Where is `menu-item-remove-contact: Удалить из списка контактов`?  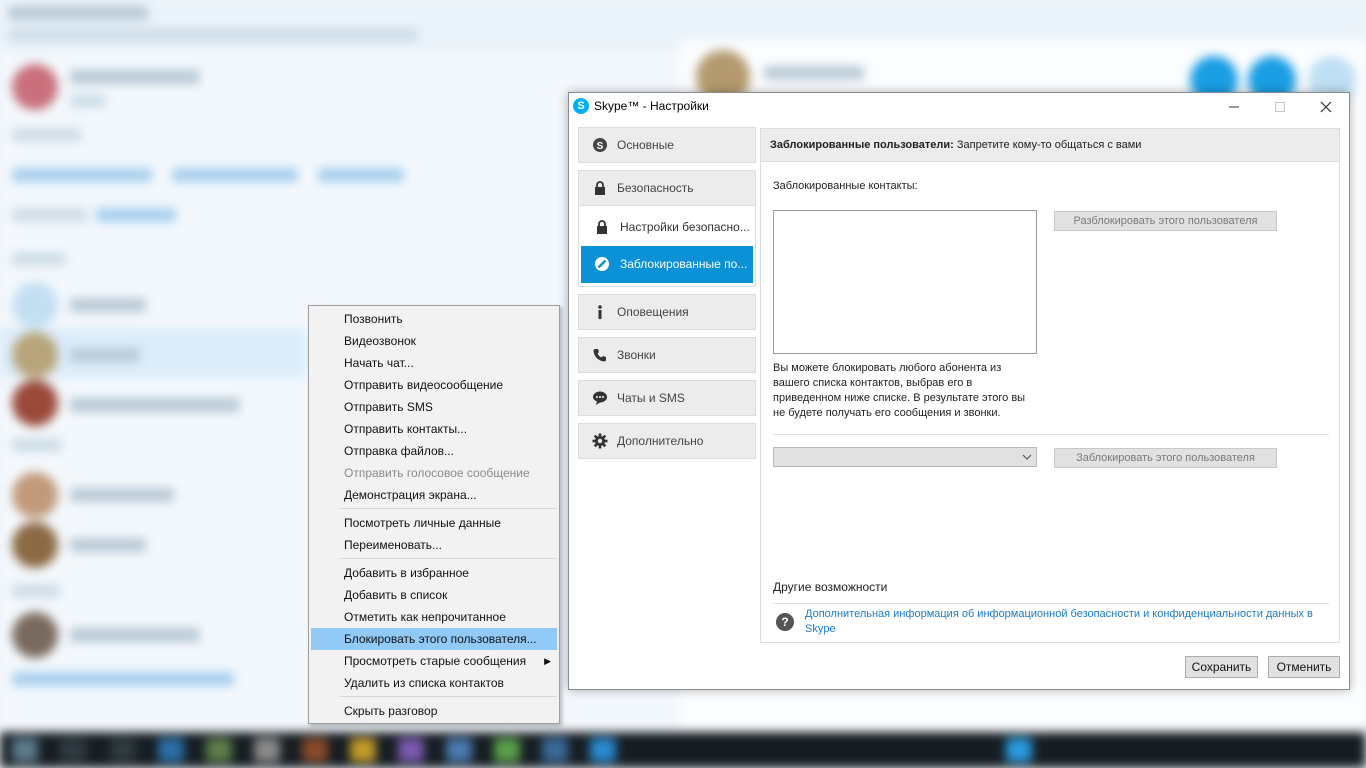
menu-item-remove-contact: Удалить из списка контактов is located at coordinates (434, 683).